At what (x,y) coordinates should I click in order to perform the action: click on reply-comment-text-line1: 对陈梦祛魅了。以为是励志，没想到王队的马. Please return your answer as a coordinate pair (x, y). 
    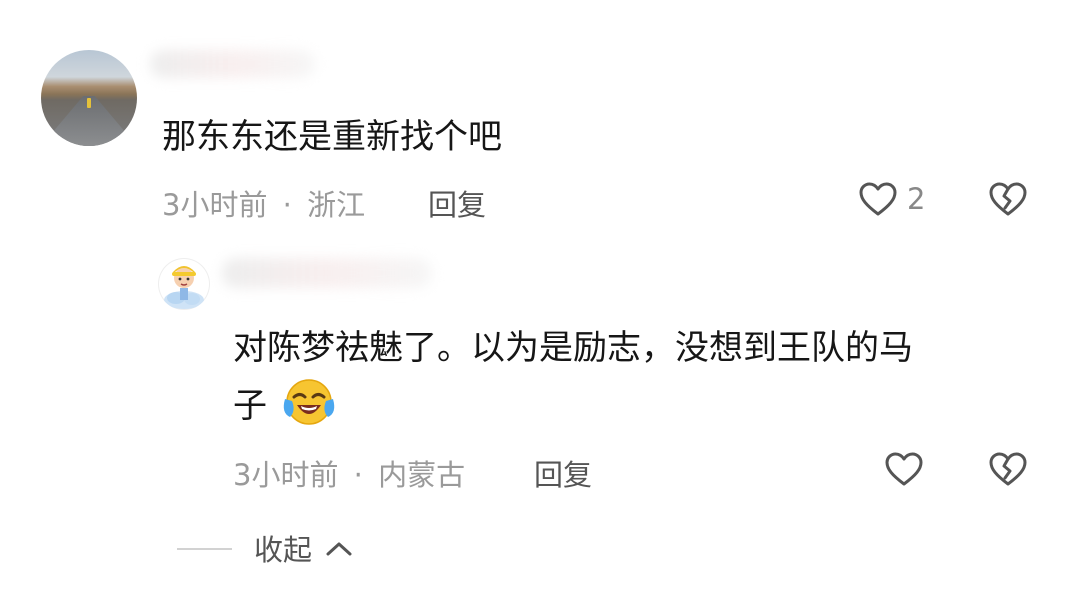
    Looking at the image, I should click on (573, 348).